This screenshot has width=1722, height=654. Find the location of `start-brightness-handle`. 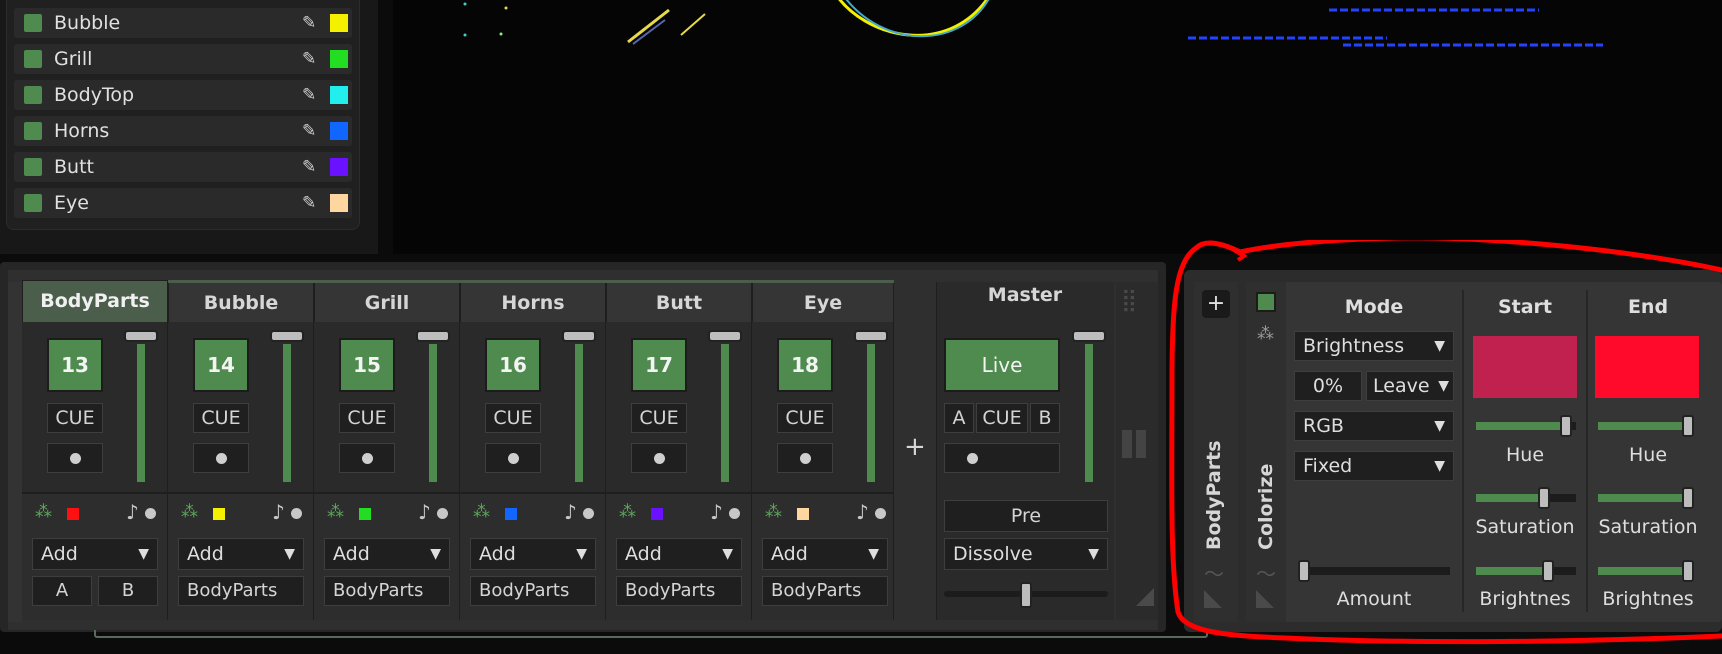

start-brightness-handle is located at coordinates (1548, 571).